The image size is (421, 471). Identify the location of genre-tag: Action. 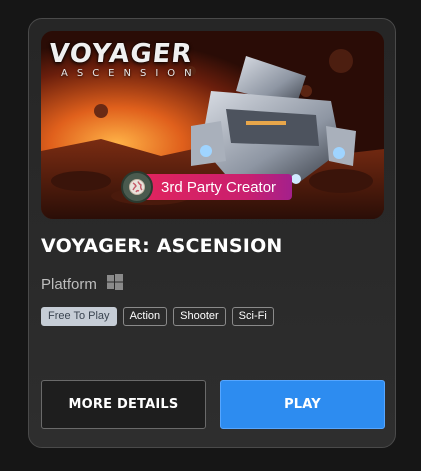
(145, 316).